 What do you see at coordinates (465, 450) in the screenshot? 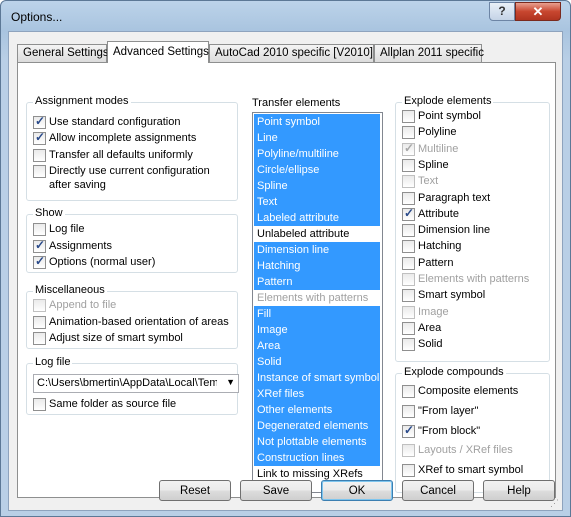
I see `checkbox-label: Layouts / XRef files` at bounding box center [465, 450].